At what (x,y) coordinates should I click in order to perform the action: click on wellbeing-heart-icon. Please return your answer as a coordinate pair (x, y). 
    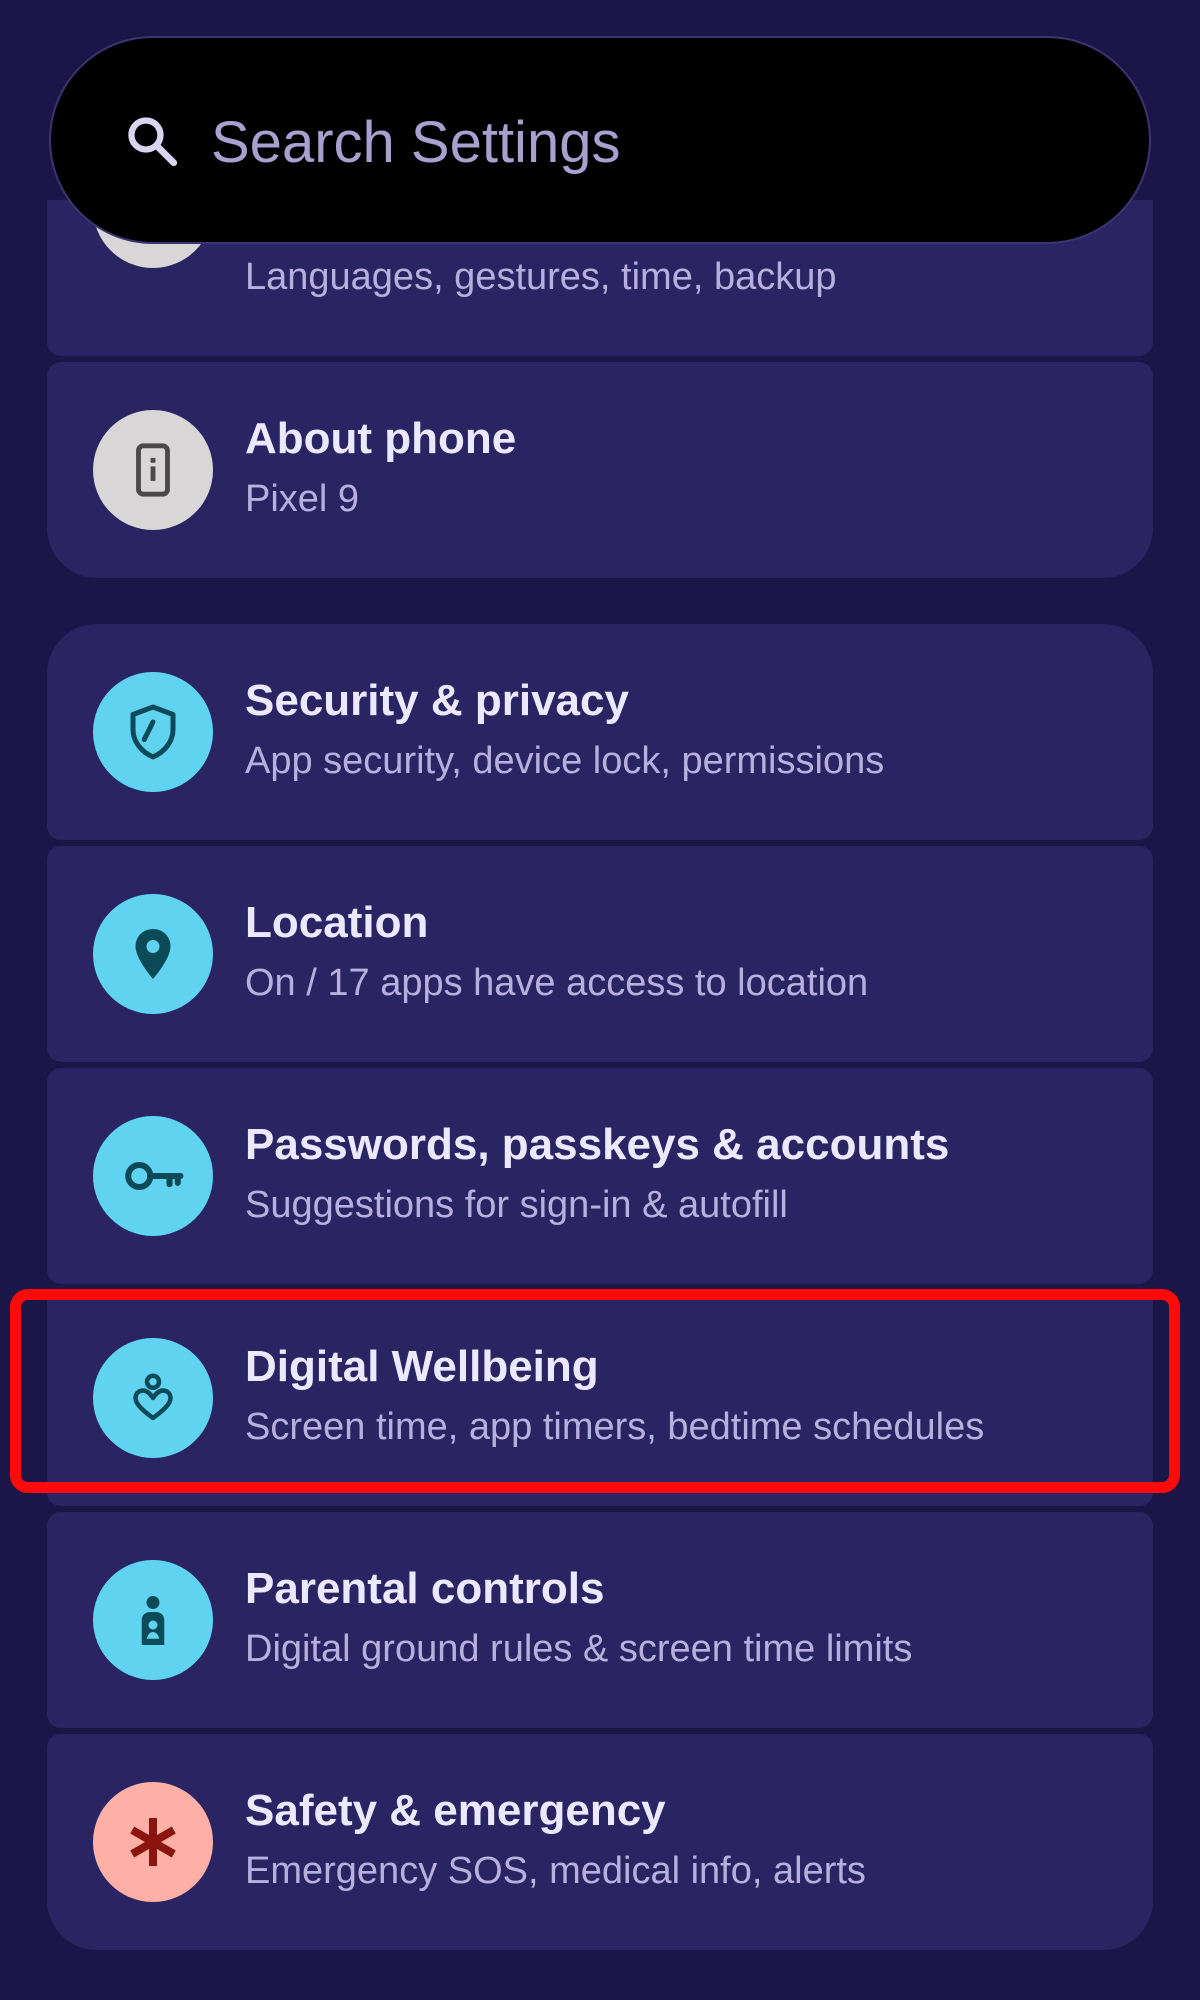
    Looking at the image, I should click on (153, 1398).